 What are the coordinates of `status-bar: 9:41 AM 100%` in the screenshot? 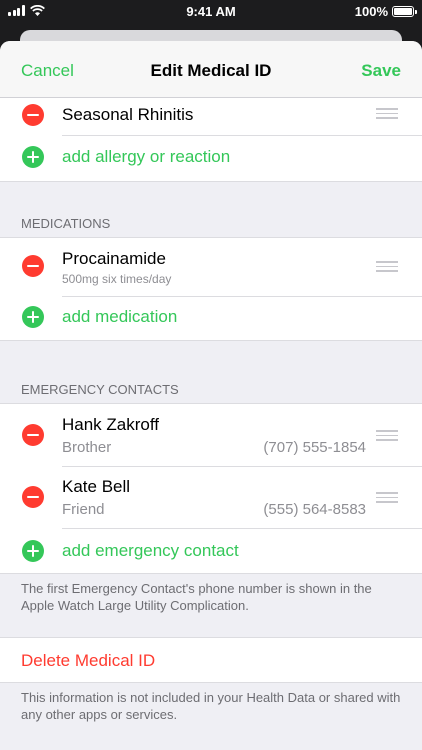 It's located at (211, 12).